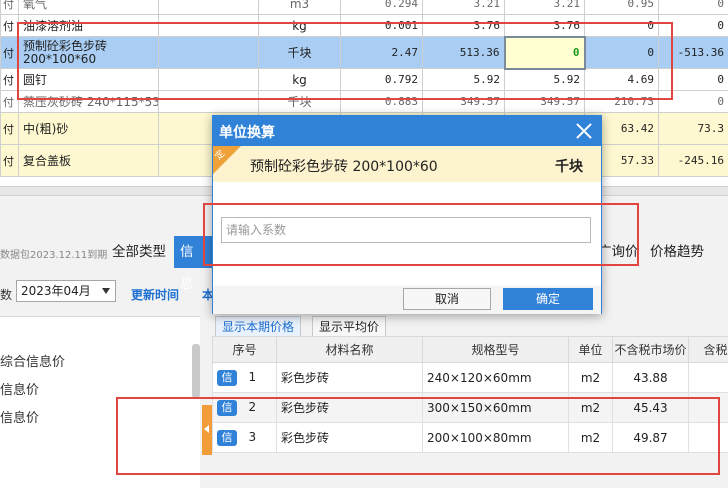  What do you see at coordinates (495, 407) in the screenshot?
I see `spec-cell: 300×150×60mm` at bounding box center [495, 407].